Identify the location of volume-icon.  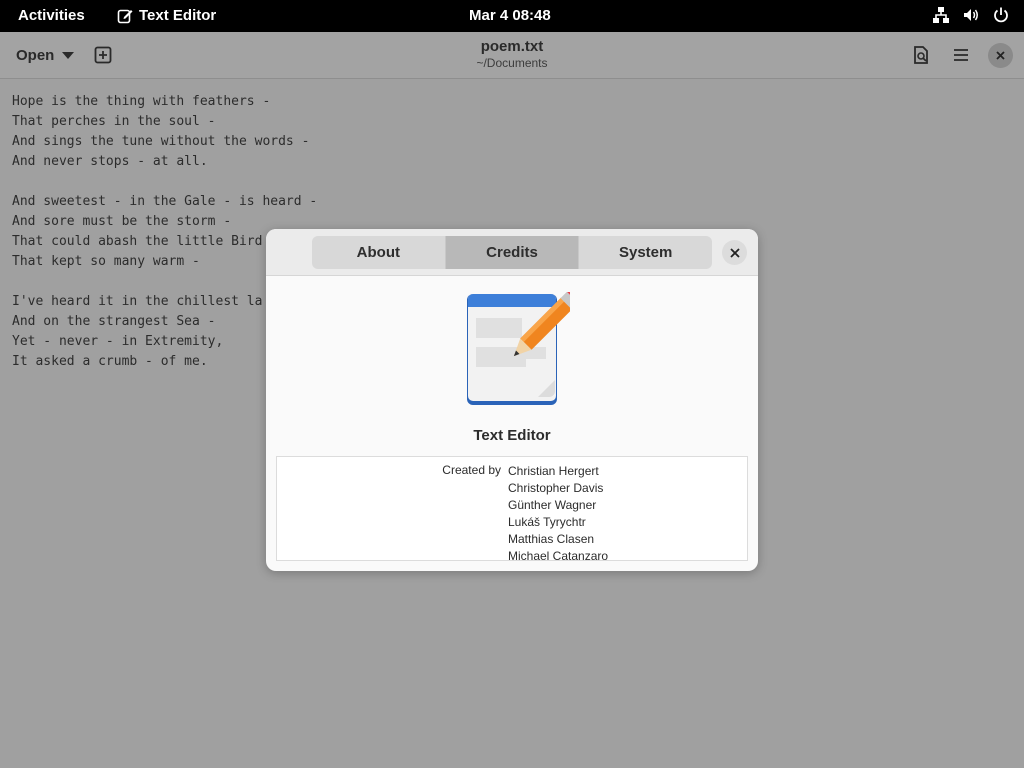
(971, 15).